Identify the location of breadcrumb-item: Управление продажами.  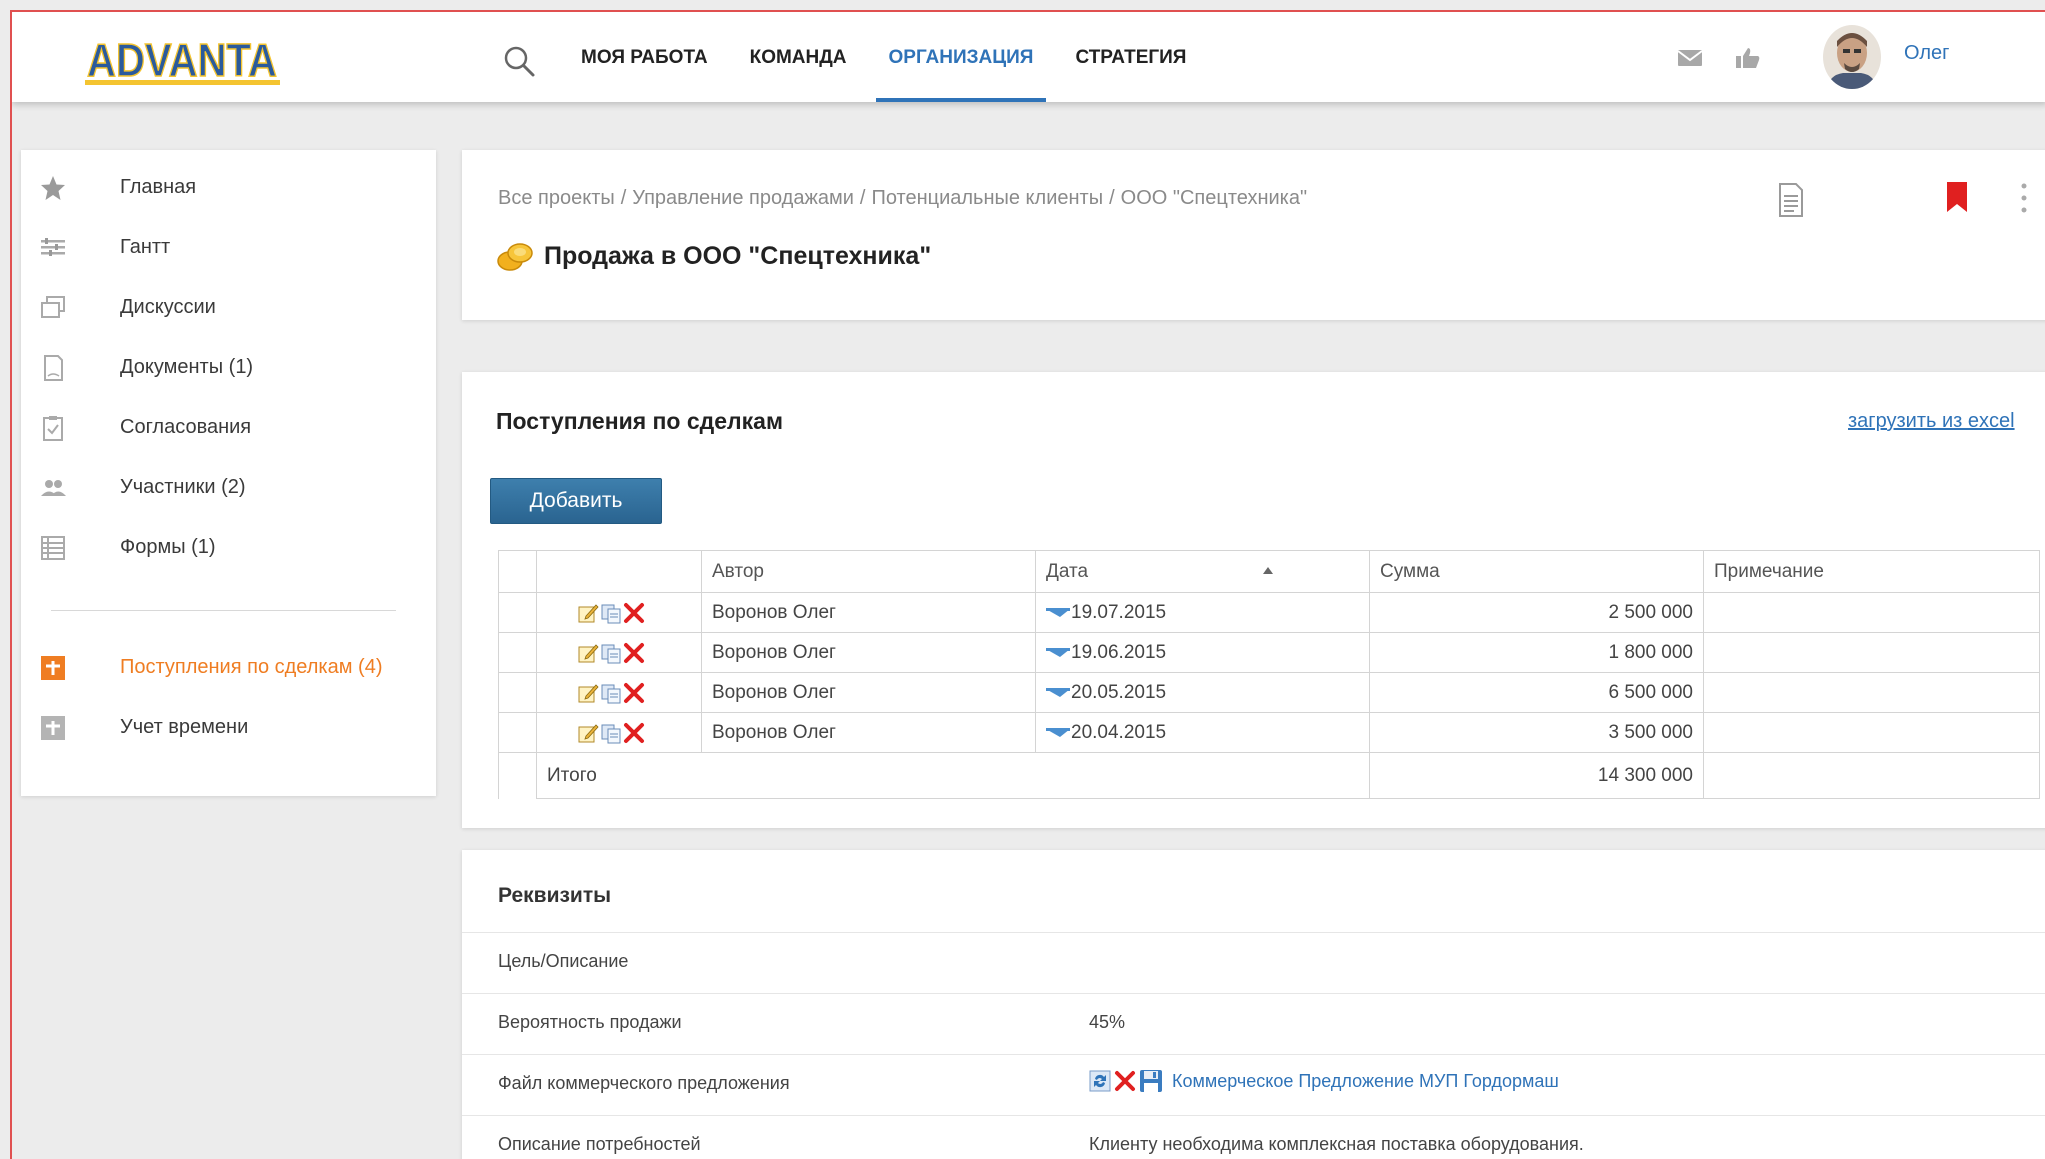
(743, 198).